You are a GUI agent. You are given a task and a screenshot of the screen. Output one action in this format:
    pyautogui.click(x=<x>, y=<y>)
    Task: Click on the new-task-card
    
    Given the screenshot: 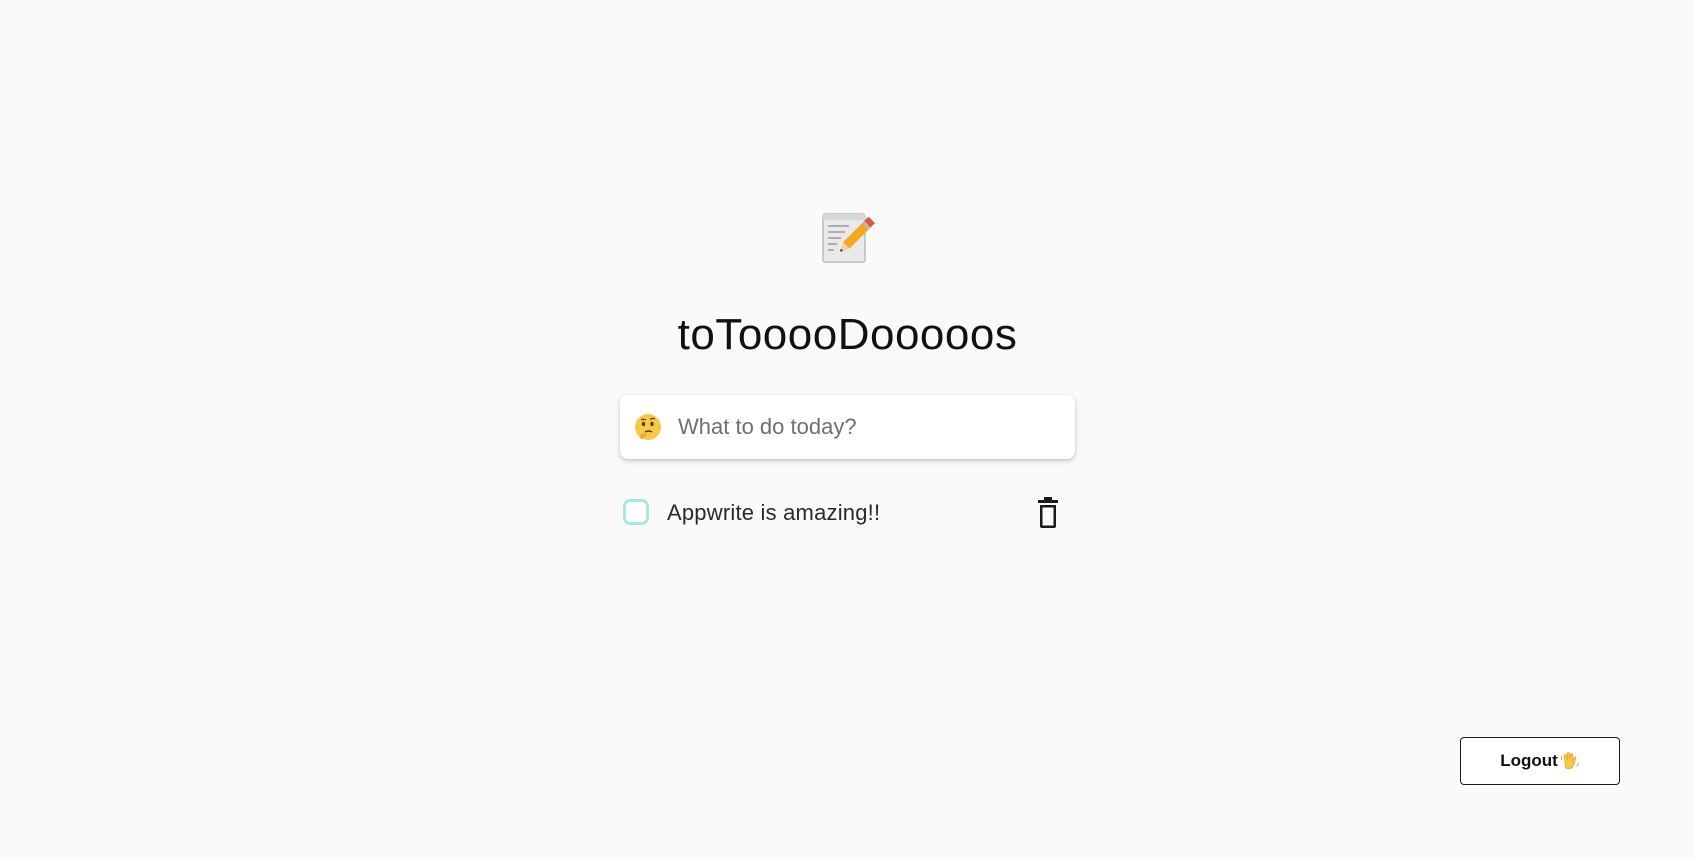 What is the action you would take?
    pyautogui.click(x=847, y=427)
    